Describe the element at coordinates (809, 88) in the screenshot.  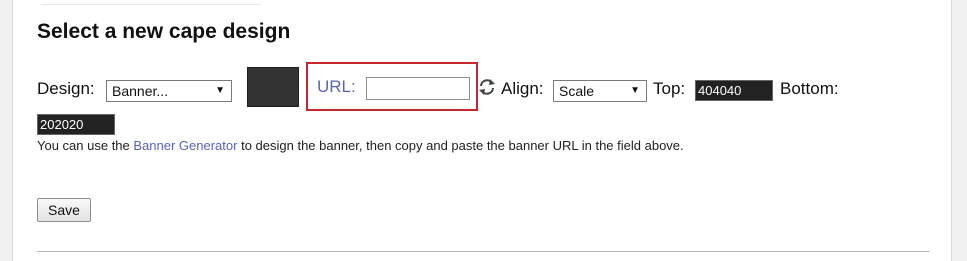
I see `bottom-label: Bottom:` at that location.